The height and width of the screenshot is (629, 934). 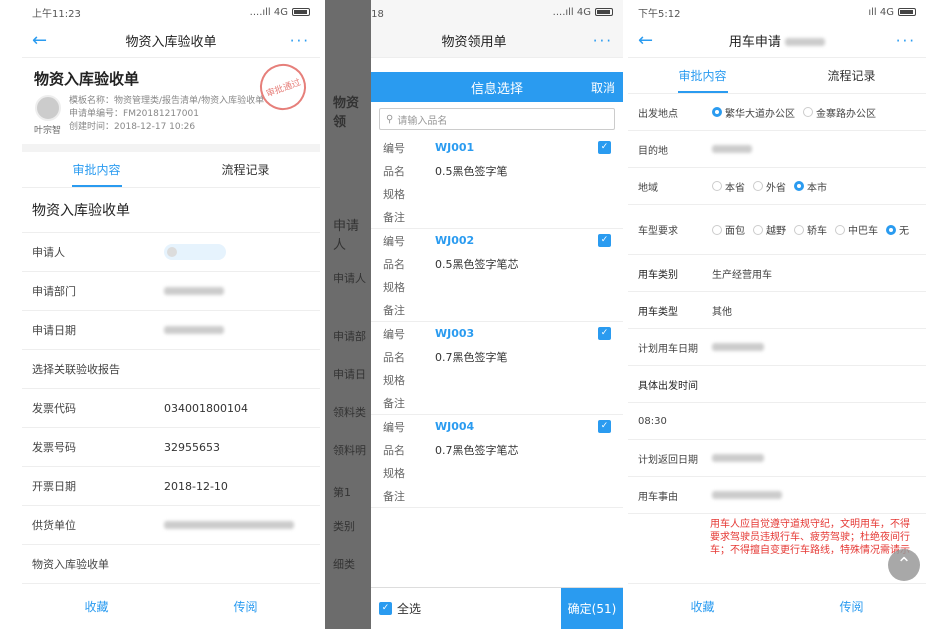 I want to click on confirm-button: 确定(51), so click(x=592, y=608).